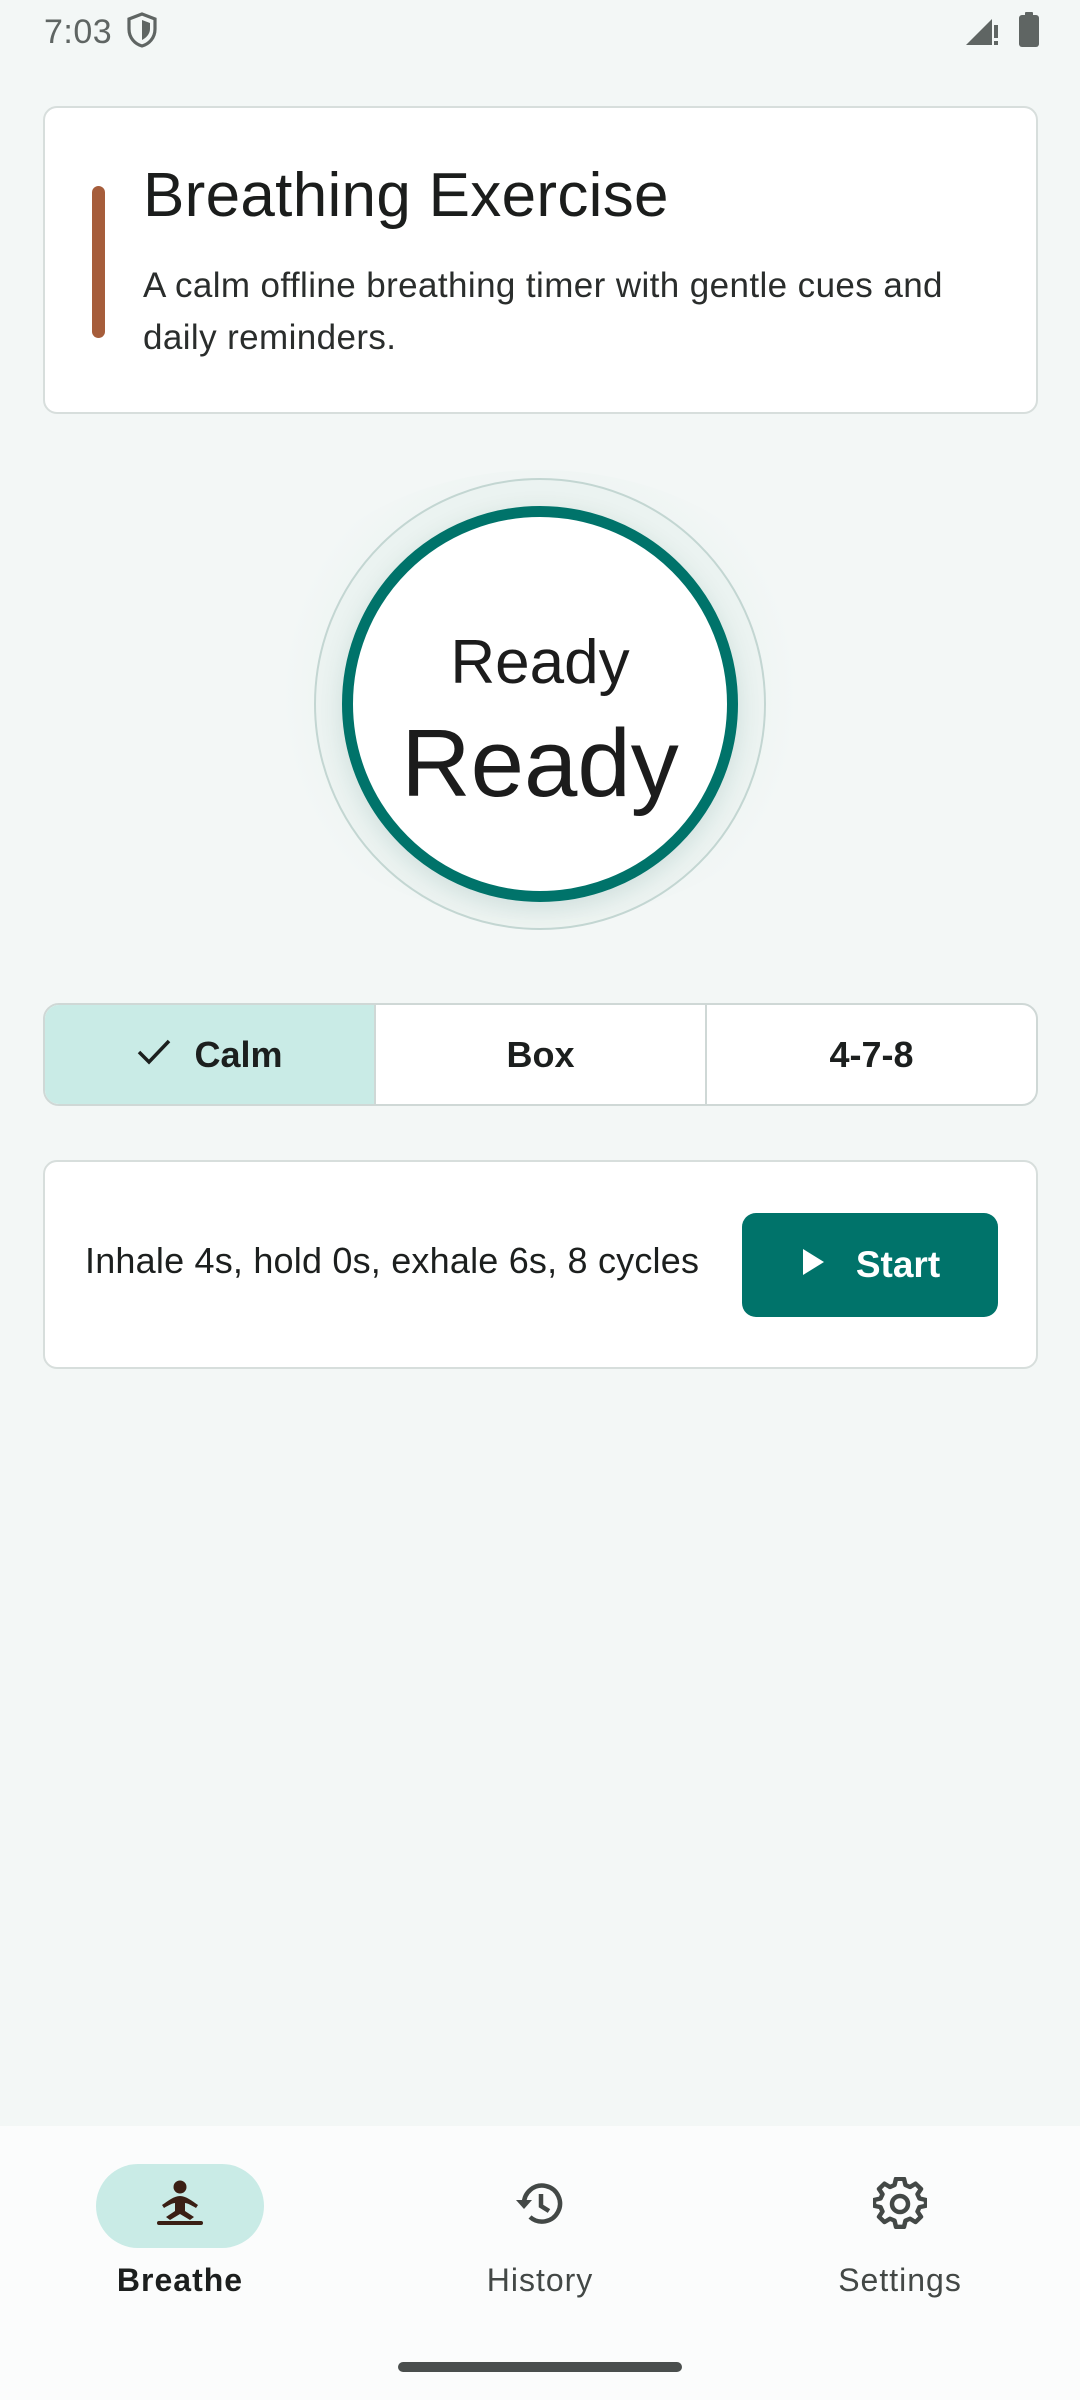 This screenshot has height=2400, width=1080. Describe the element at coordinates (898, 1264) in the screenshot. I see `start-label: Start` at that location.